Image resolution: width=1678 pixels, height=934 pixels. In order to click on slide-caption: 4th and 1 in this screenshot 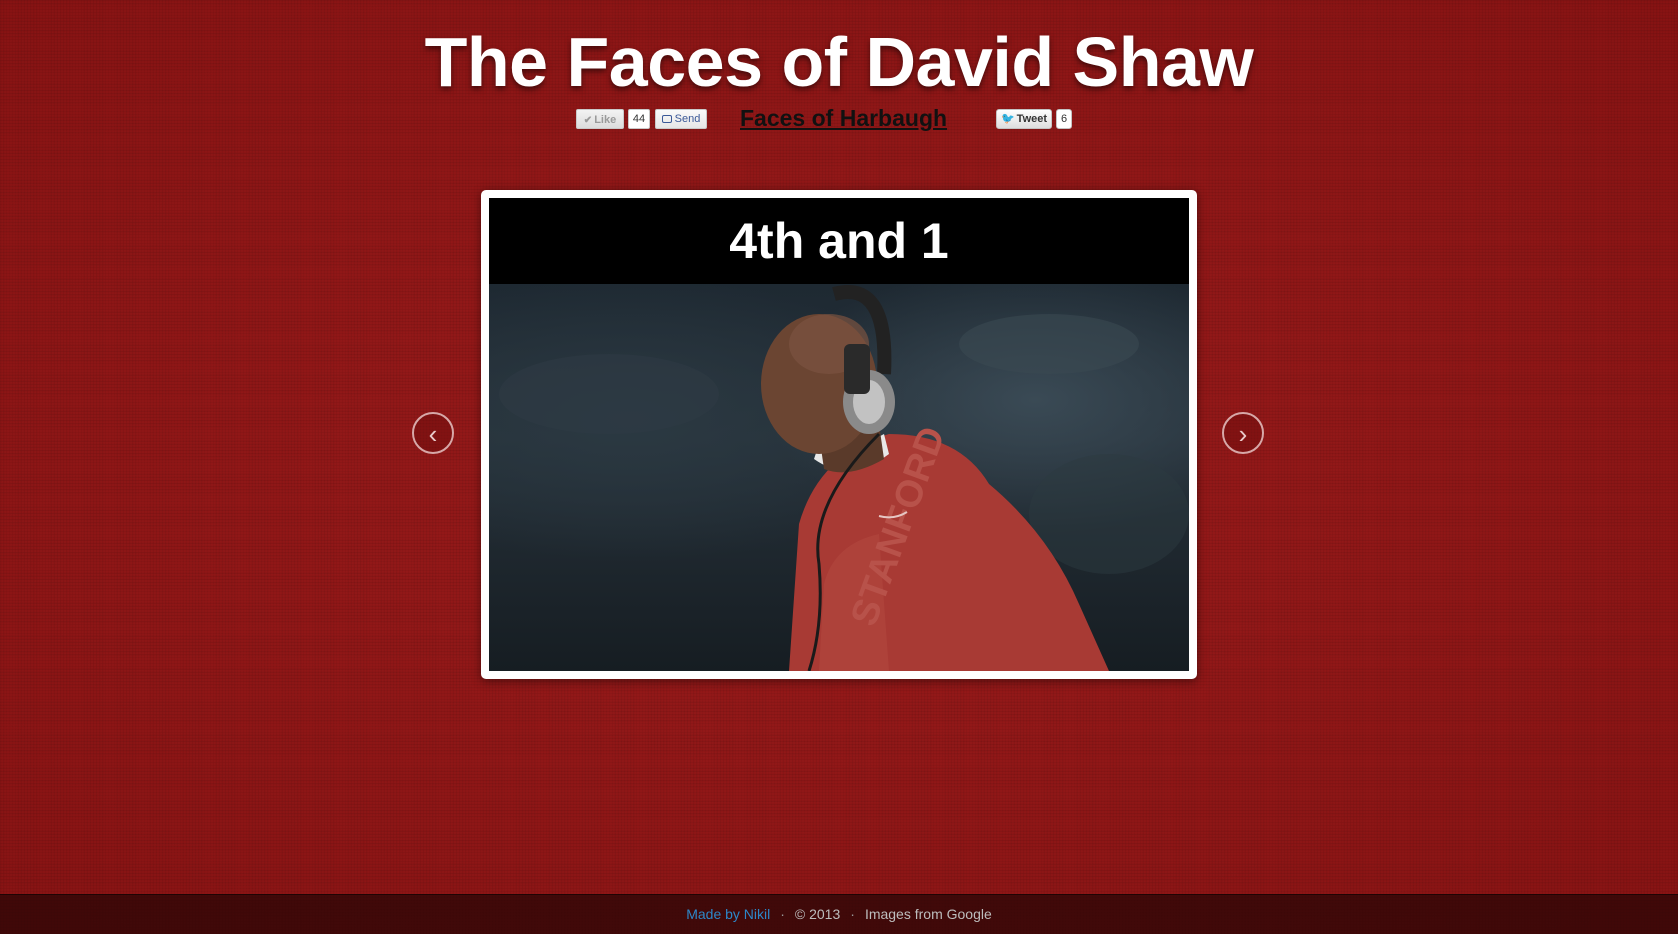, I will do `click(839, 241)`.